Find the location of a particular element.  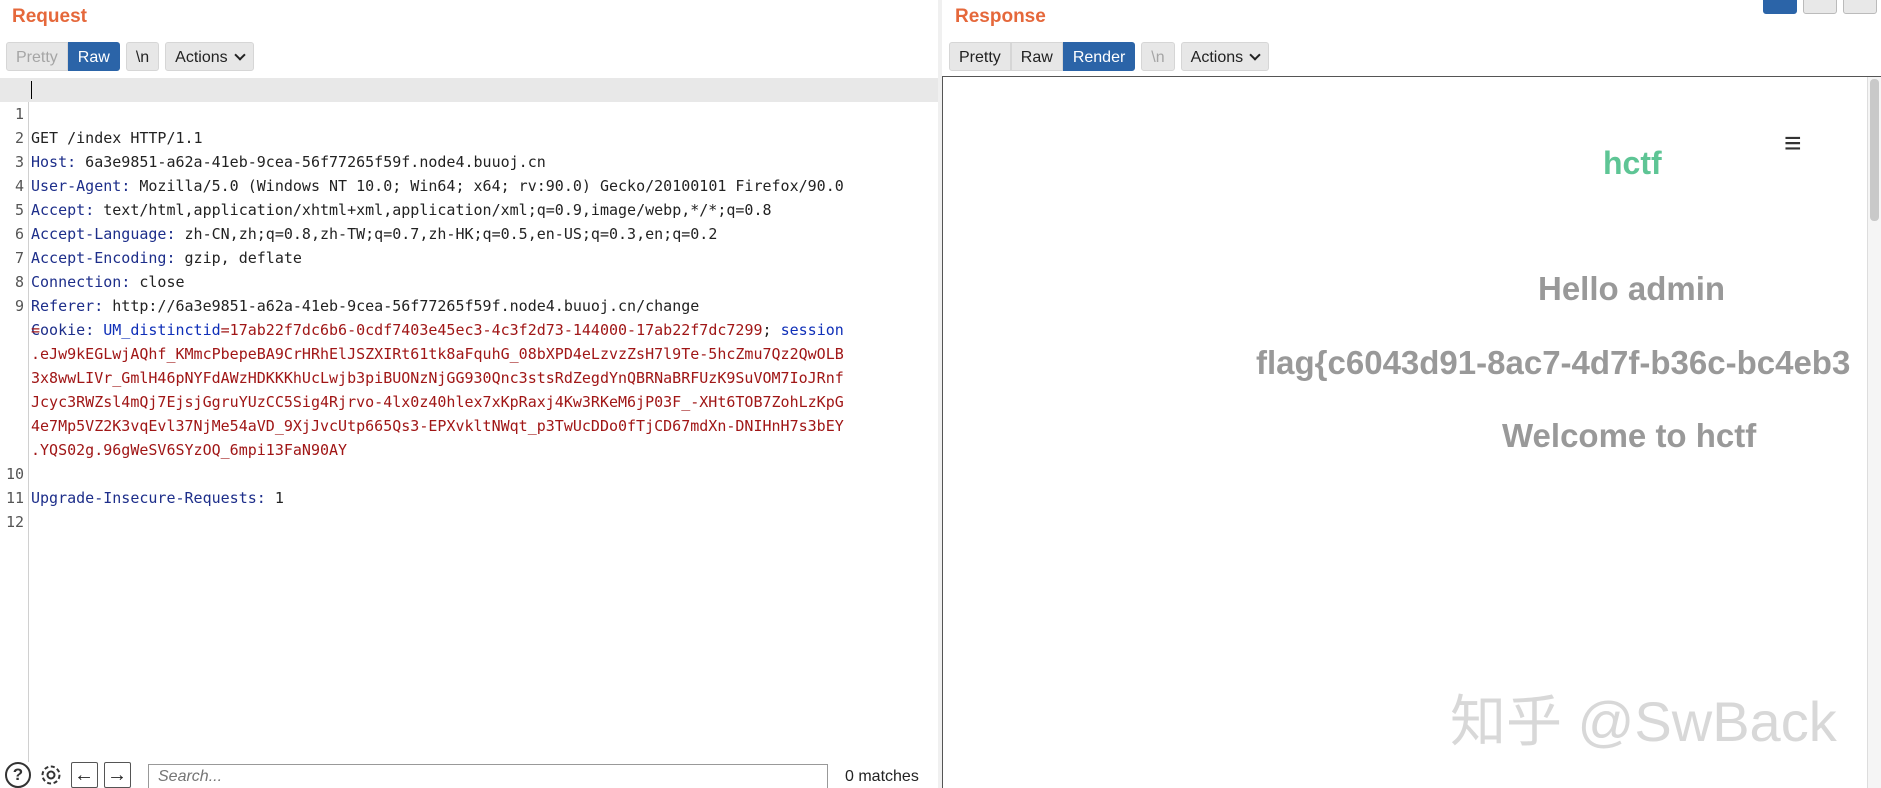

request-toolbar: Pretty Raw \n Actions is located at coordinates (130, 56).